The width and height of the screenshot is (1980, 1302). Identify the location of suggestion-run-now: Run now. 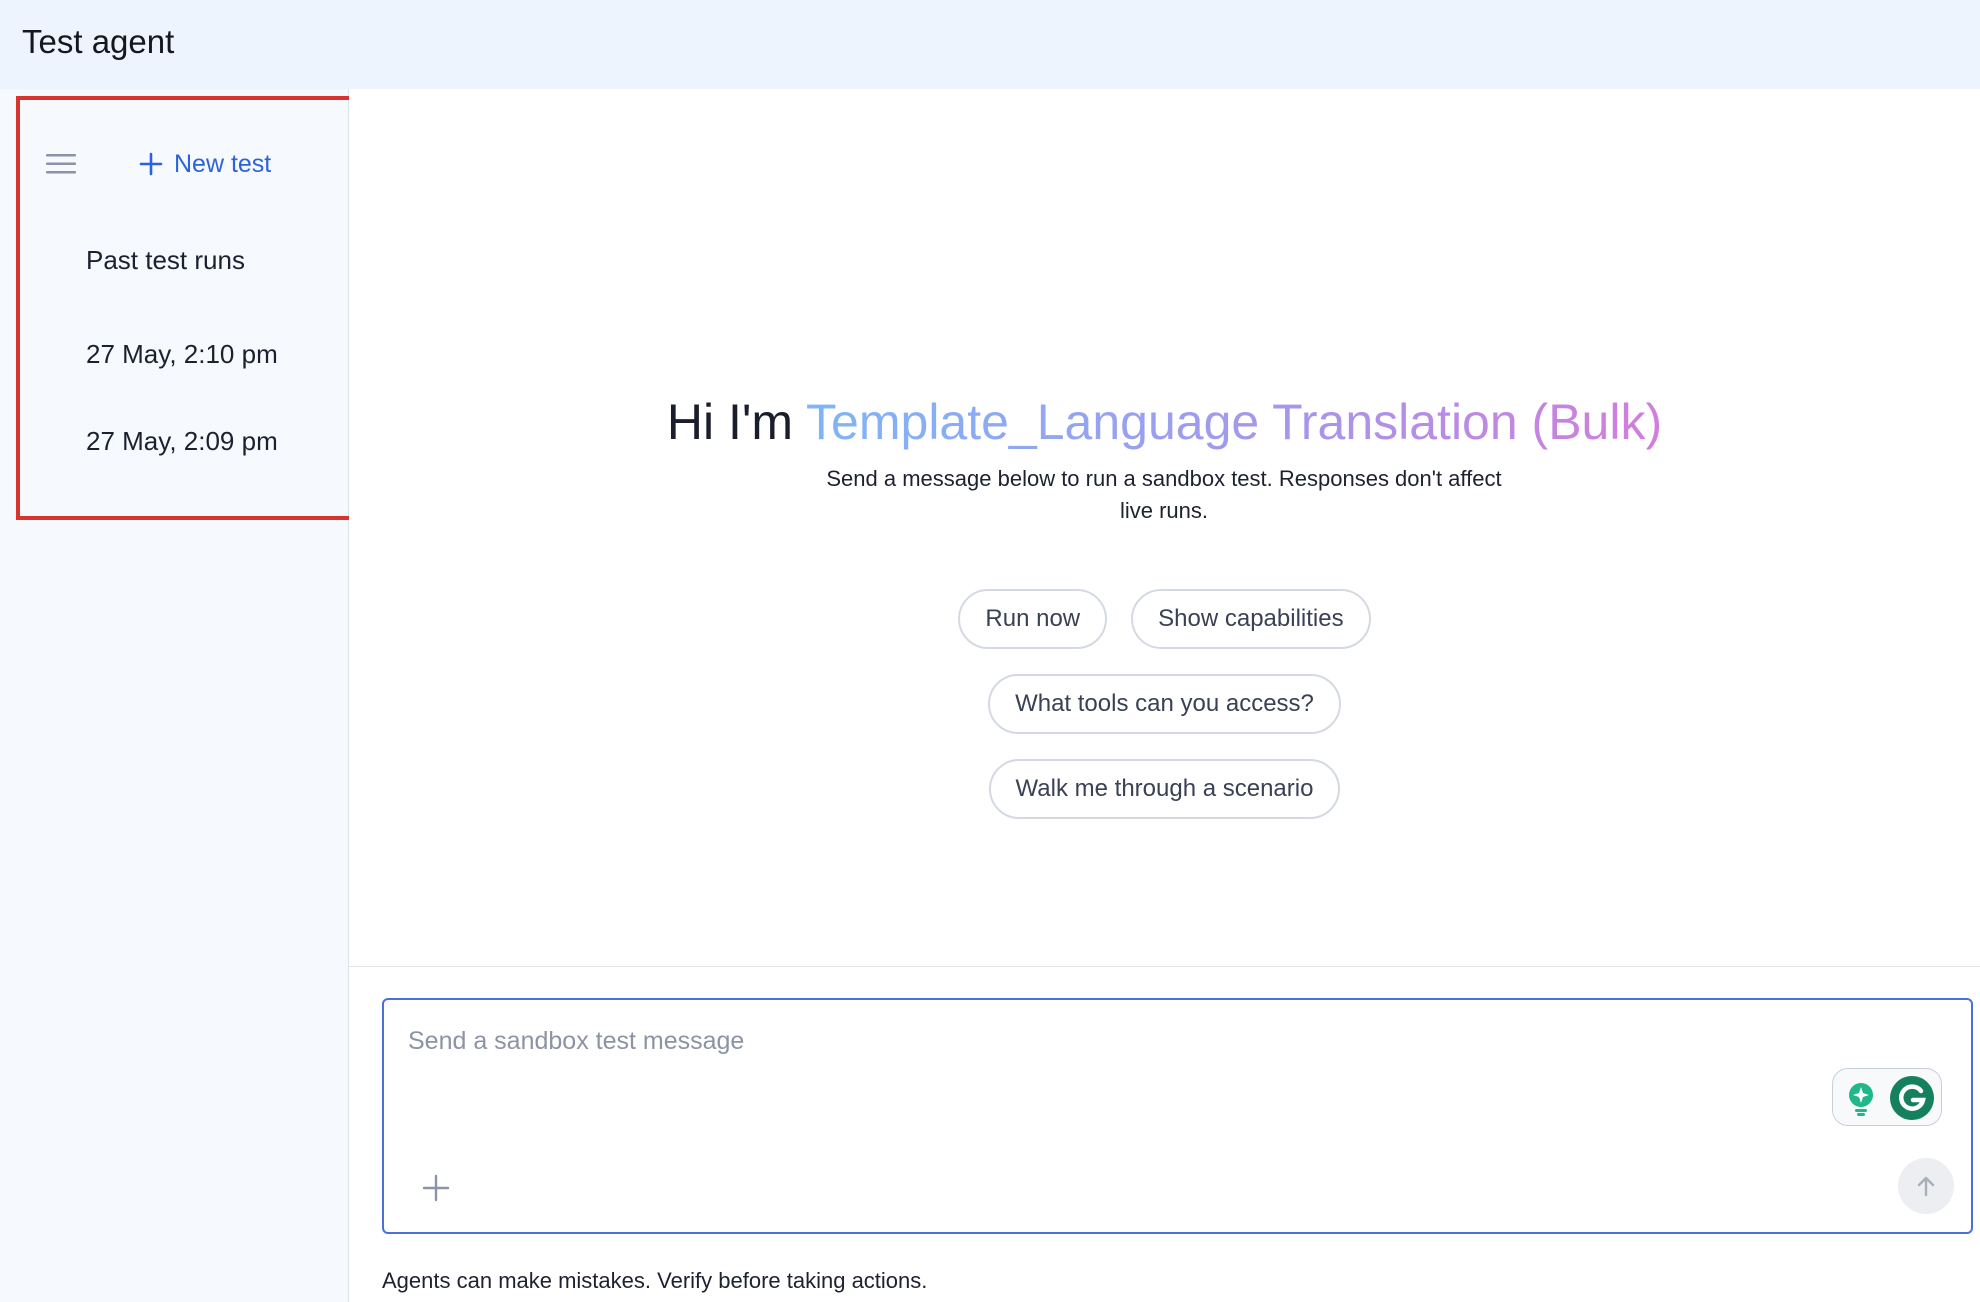
(1033, 619).